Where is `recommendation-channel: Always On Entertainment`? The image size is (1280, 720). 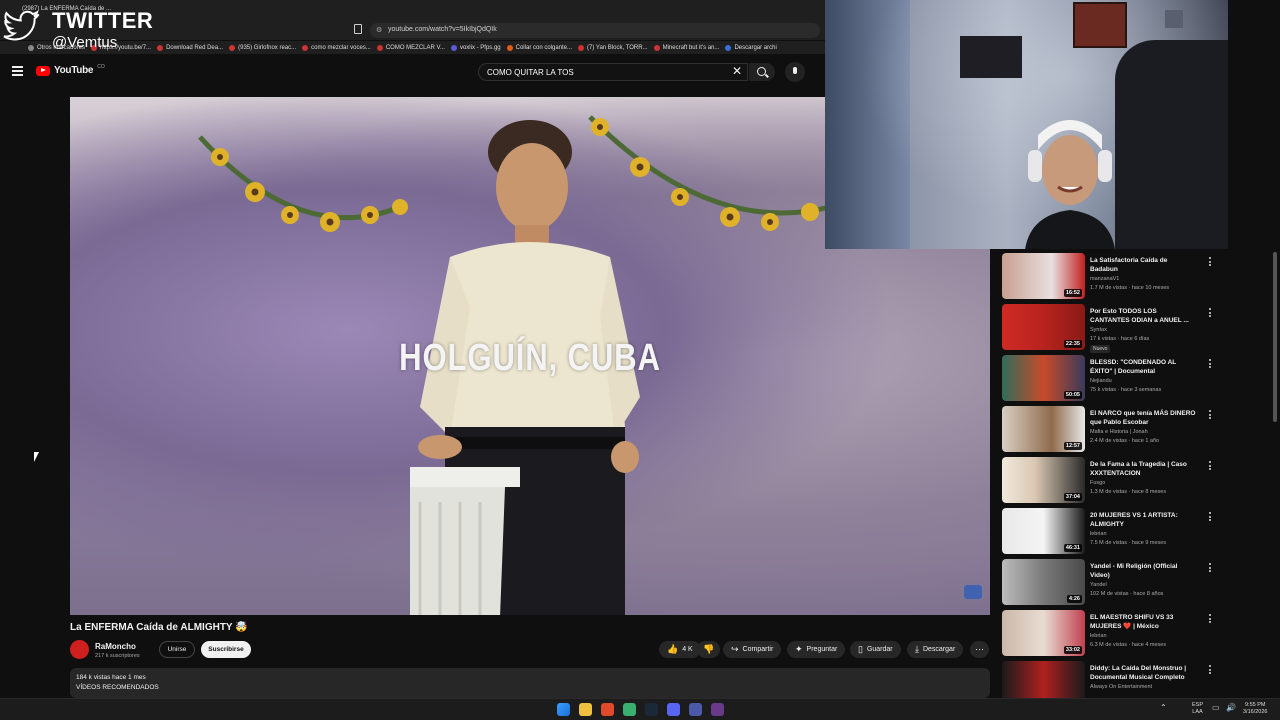
recommendation-channel: Always On Entertainment is located at coordinates (1121, 687).